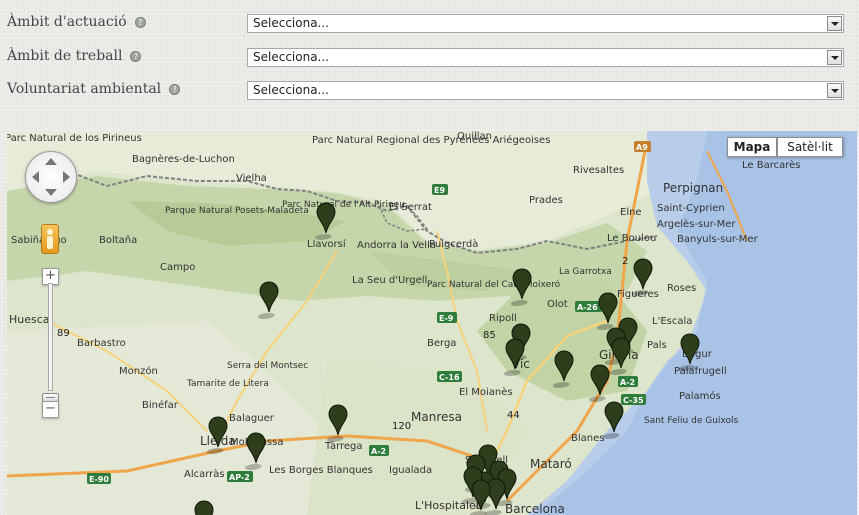  What do you see at coordinates (50, 409) in the screenshot?
I see `zoom-out-button: −` at bounding box center [50, 409].